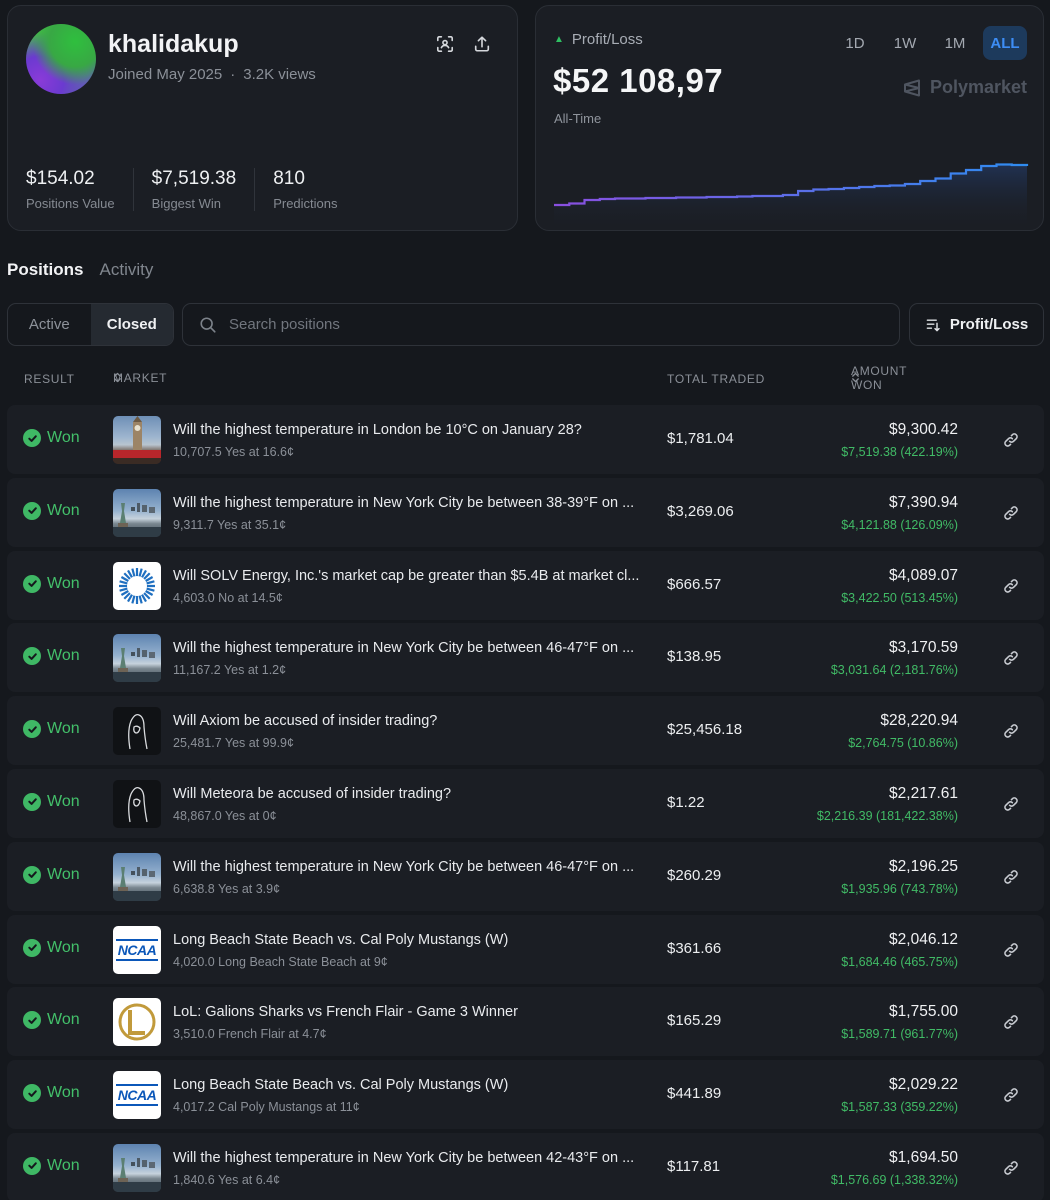 The height and width of the screenshot is (1200, 1050). What do you see at coordinates (60, 178) in the screenshot?
I see `stat-value: $154.02` at bounding box center [60, 178].